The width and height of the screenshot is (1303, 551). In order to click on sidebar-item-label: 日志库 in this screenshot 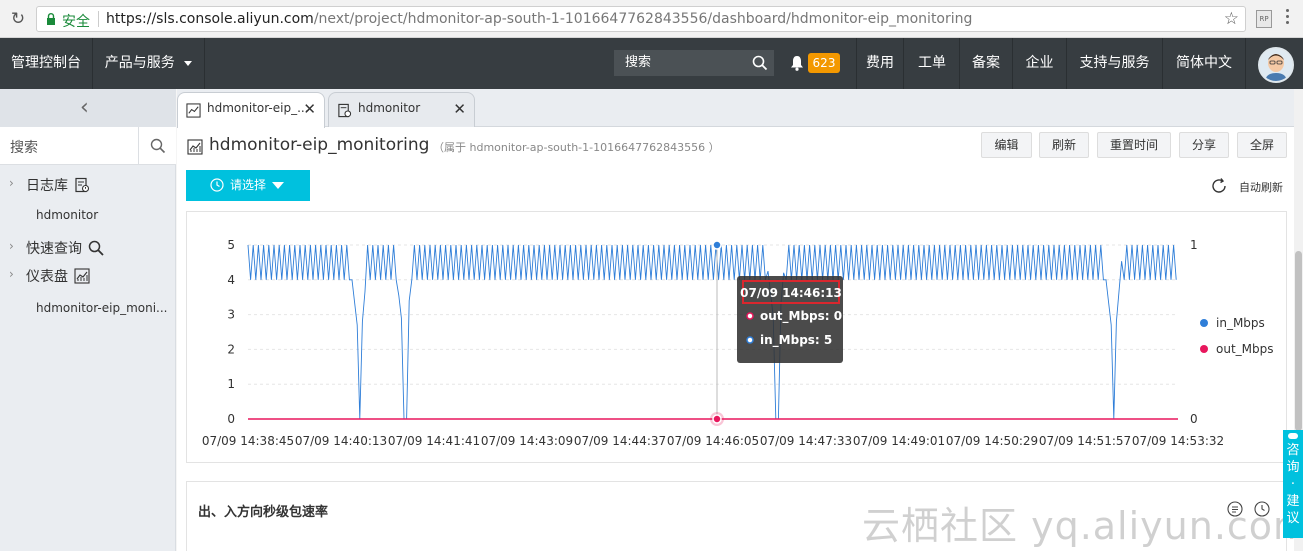, I will do `click(47, 186)`.